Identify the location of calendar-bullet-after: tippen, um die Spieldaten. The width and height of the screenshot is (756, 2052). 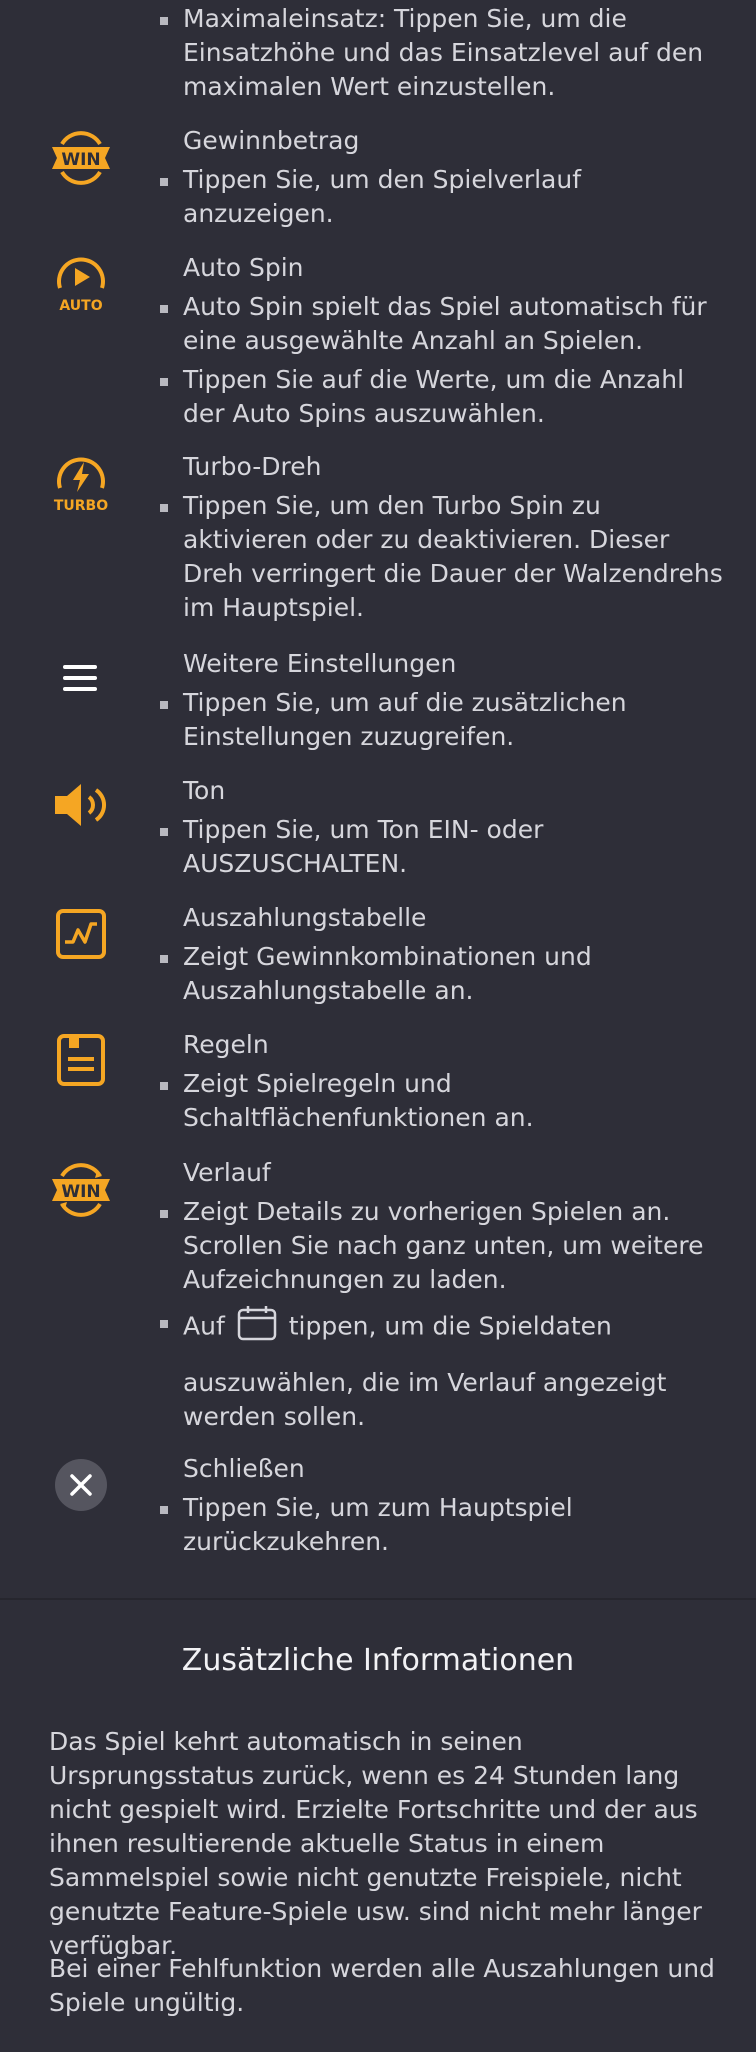
(450, 1326).